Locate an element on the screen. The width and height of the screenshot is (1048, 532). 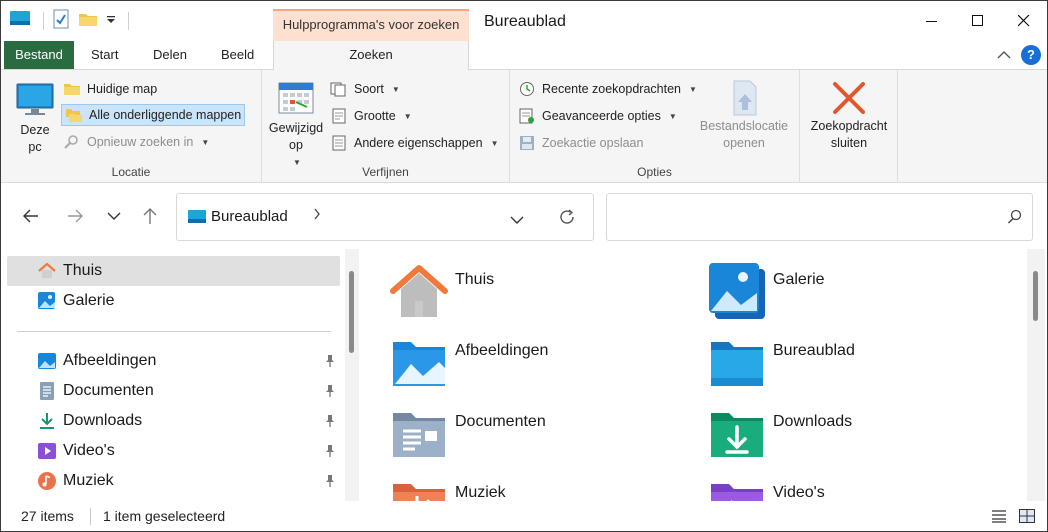
current-folder-button: Huidige map is located at coordinates (110, 89).